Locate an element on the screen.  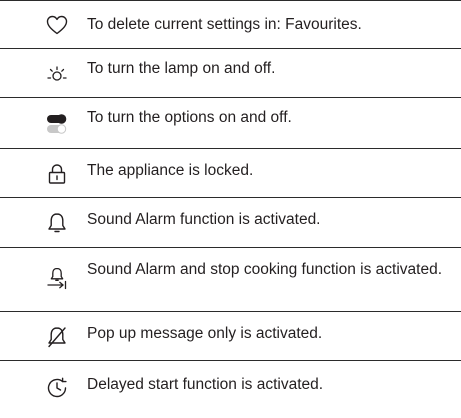
table-row: Delayed start function is activated. is located at coordinates (230, 389).